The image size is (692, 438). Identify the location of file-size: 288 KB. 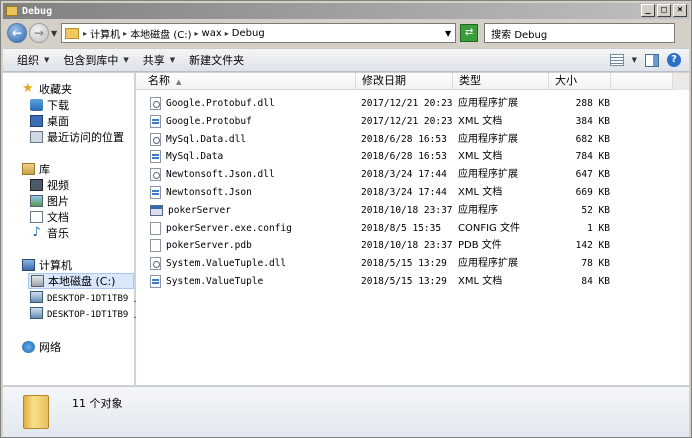
(592, 103).